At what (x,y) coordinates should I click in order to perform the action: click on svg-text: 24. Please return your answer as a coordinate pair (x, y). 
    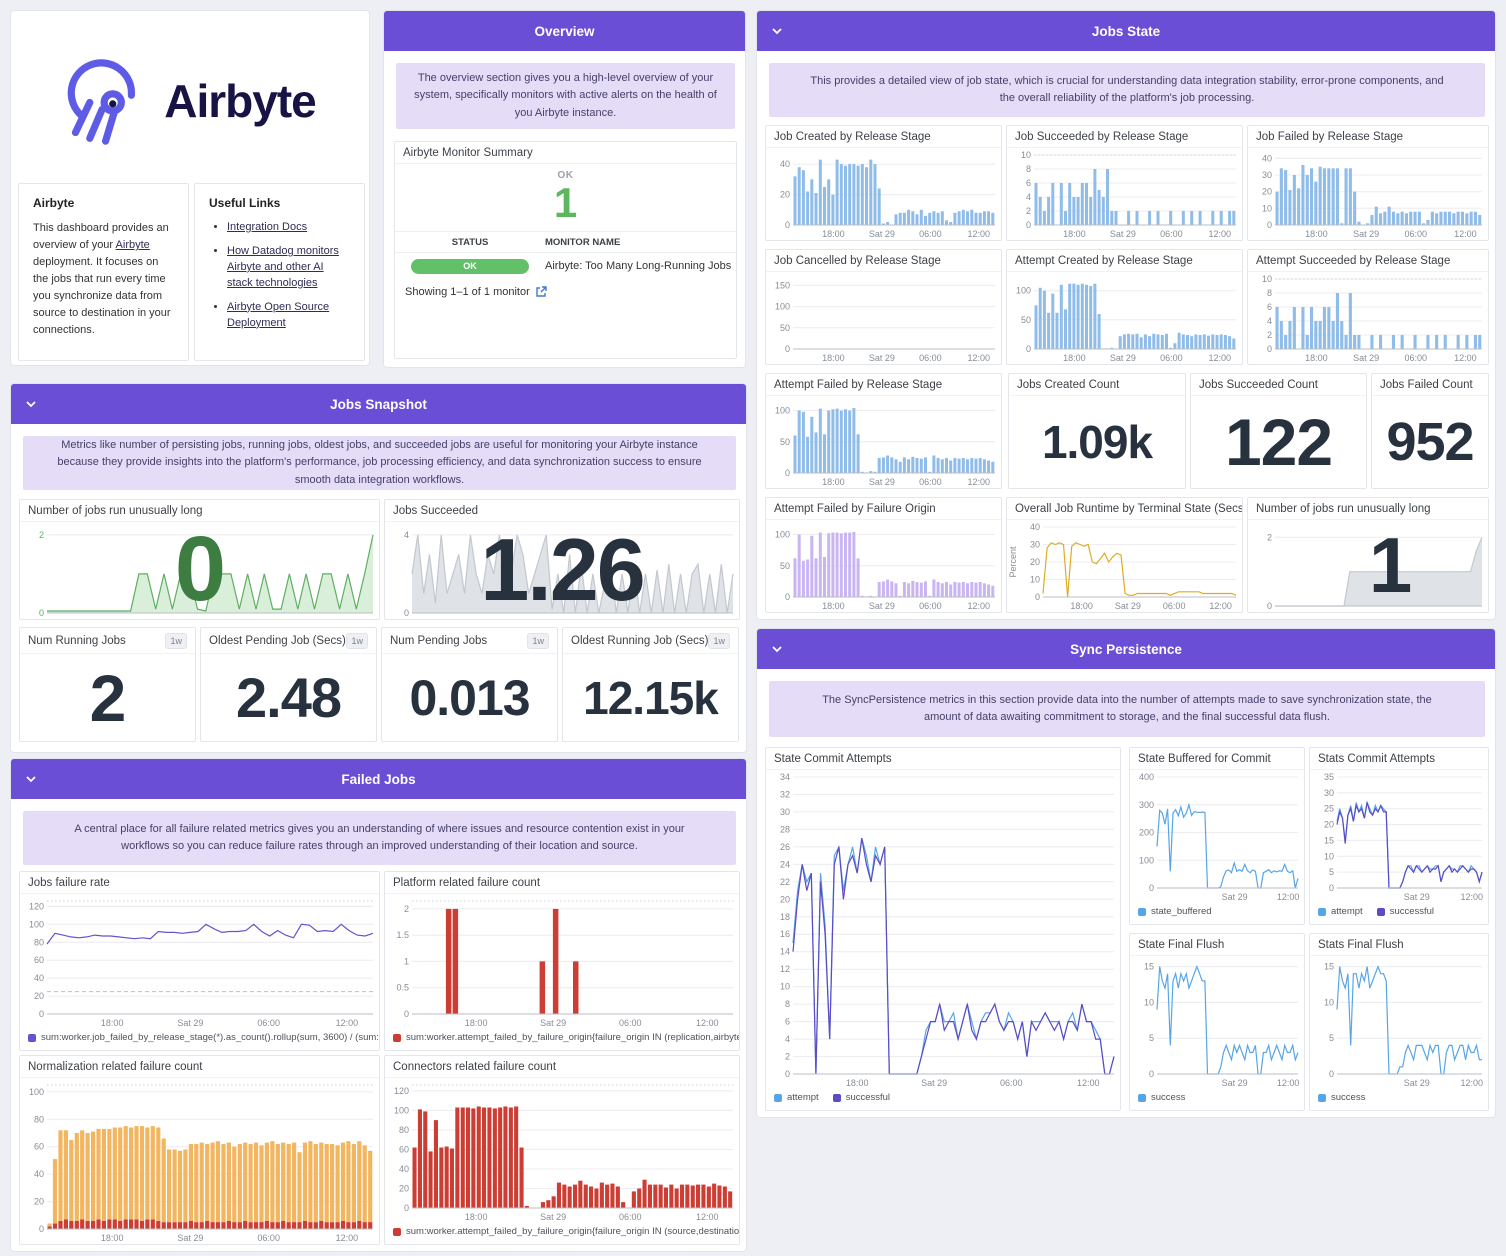
    Looking at the image, I should click on (785, 864).